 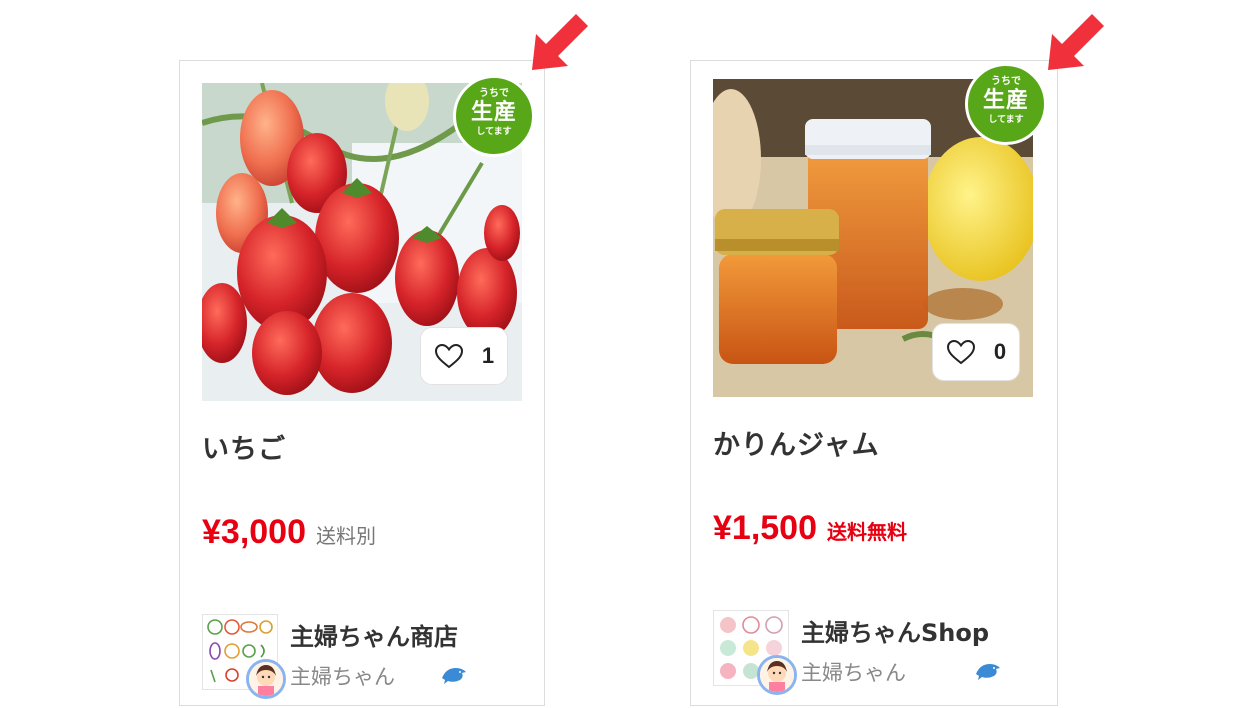 What do you see at coordinates (374, 634) in the screenshot?
I see `shop-name: 主婦ちゃん商店` at bounding box center [374, 634].